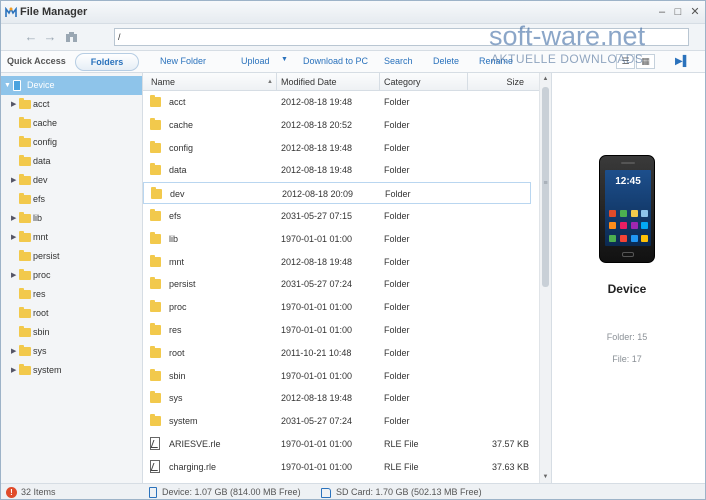 Image resolution: width=706 pixels, height=500 pixels. What do you see at coordinates (71, 313) in the screenshot?
I see `tree-item-root: root` at bounding box center [71, 313].